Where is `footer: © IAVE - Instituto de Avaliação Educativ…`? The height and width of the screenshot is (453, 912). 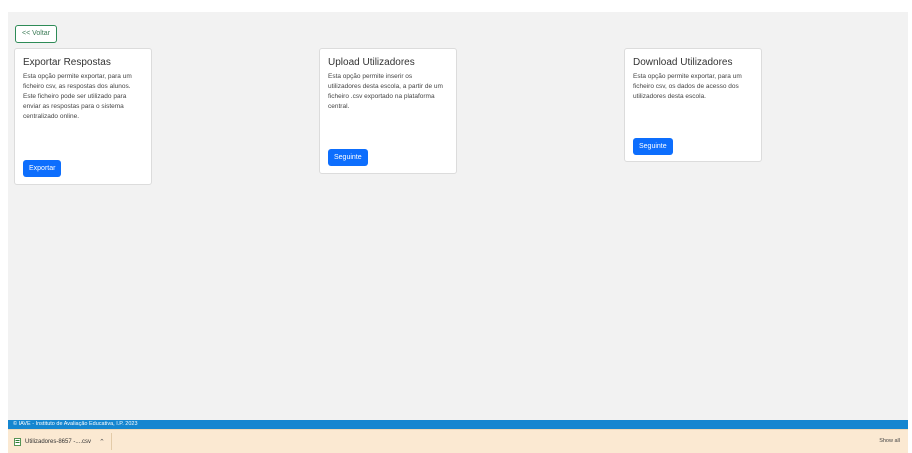
footer: © IAVE - Instituto de Avaliação Educativ… is located at coordinates (458, 424).